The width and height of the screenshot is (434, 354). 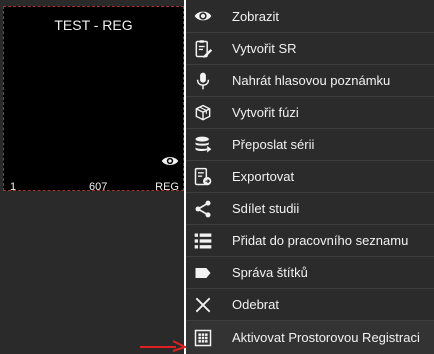 I want to click on menu-item-label: Přeposlat sérii, so click(x=273, y=144).